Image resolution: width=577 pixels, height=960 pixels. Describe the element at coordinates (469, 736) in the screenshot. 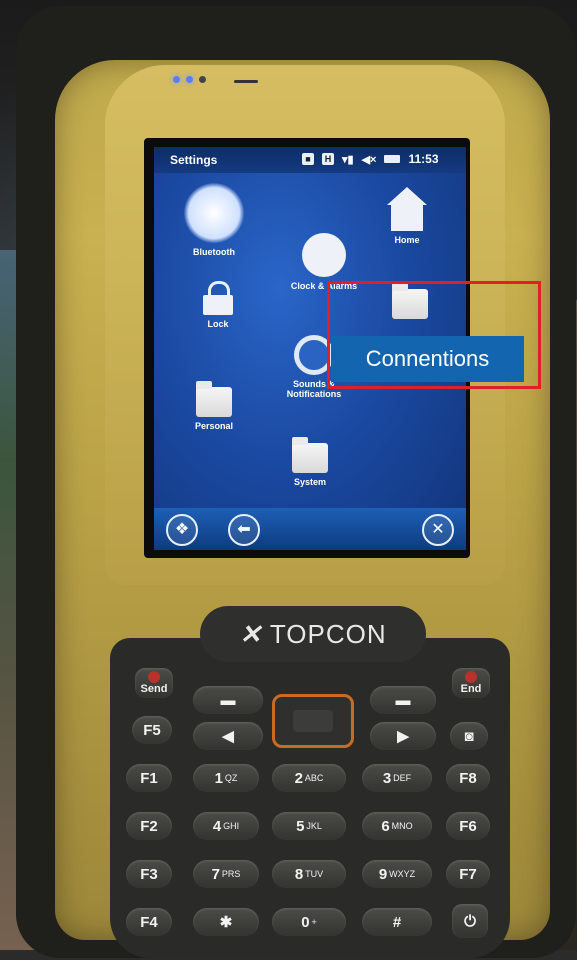

I see `camera-key: ◙` at that location.